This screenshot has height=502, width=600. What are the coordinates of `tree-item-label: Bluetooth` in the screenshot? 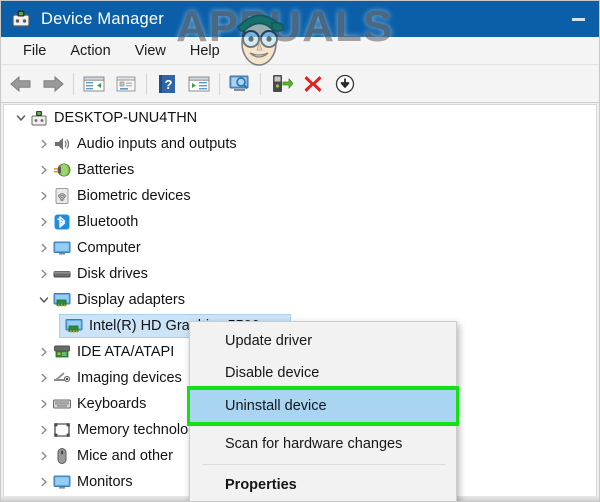 It's located at (108, 222).